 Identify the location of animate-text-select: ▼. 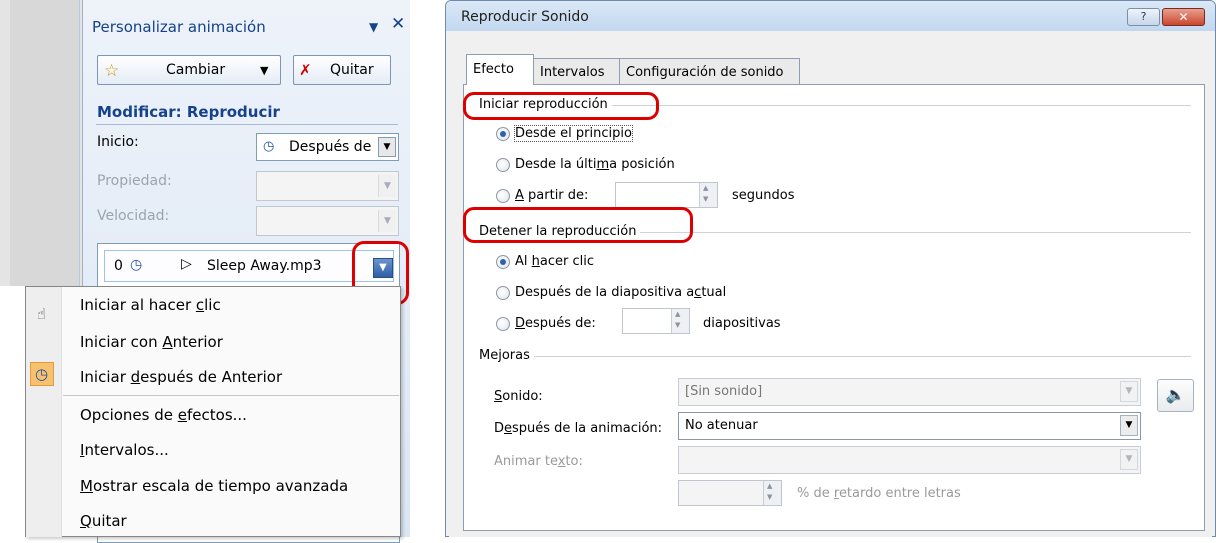
(909, 460).